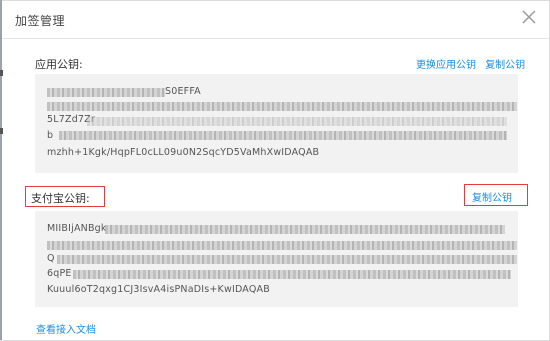  Describe the element at coordinates (529, 17) in the screenshot. I see `close-icon` at that location.